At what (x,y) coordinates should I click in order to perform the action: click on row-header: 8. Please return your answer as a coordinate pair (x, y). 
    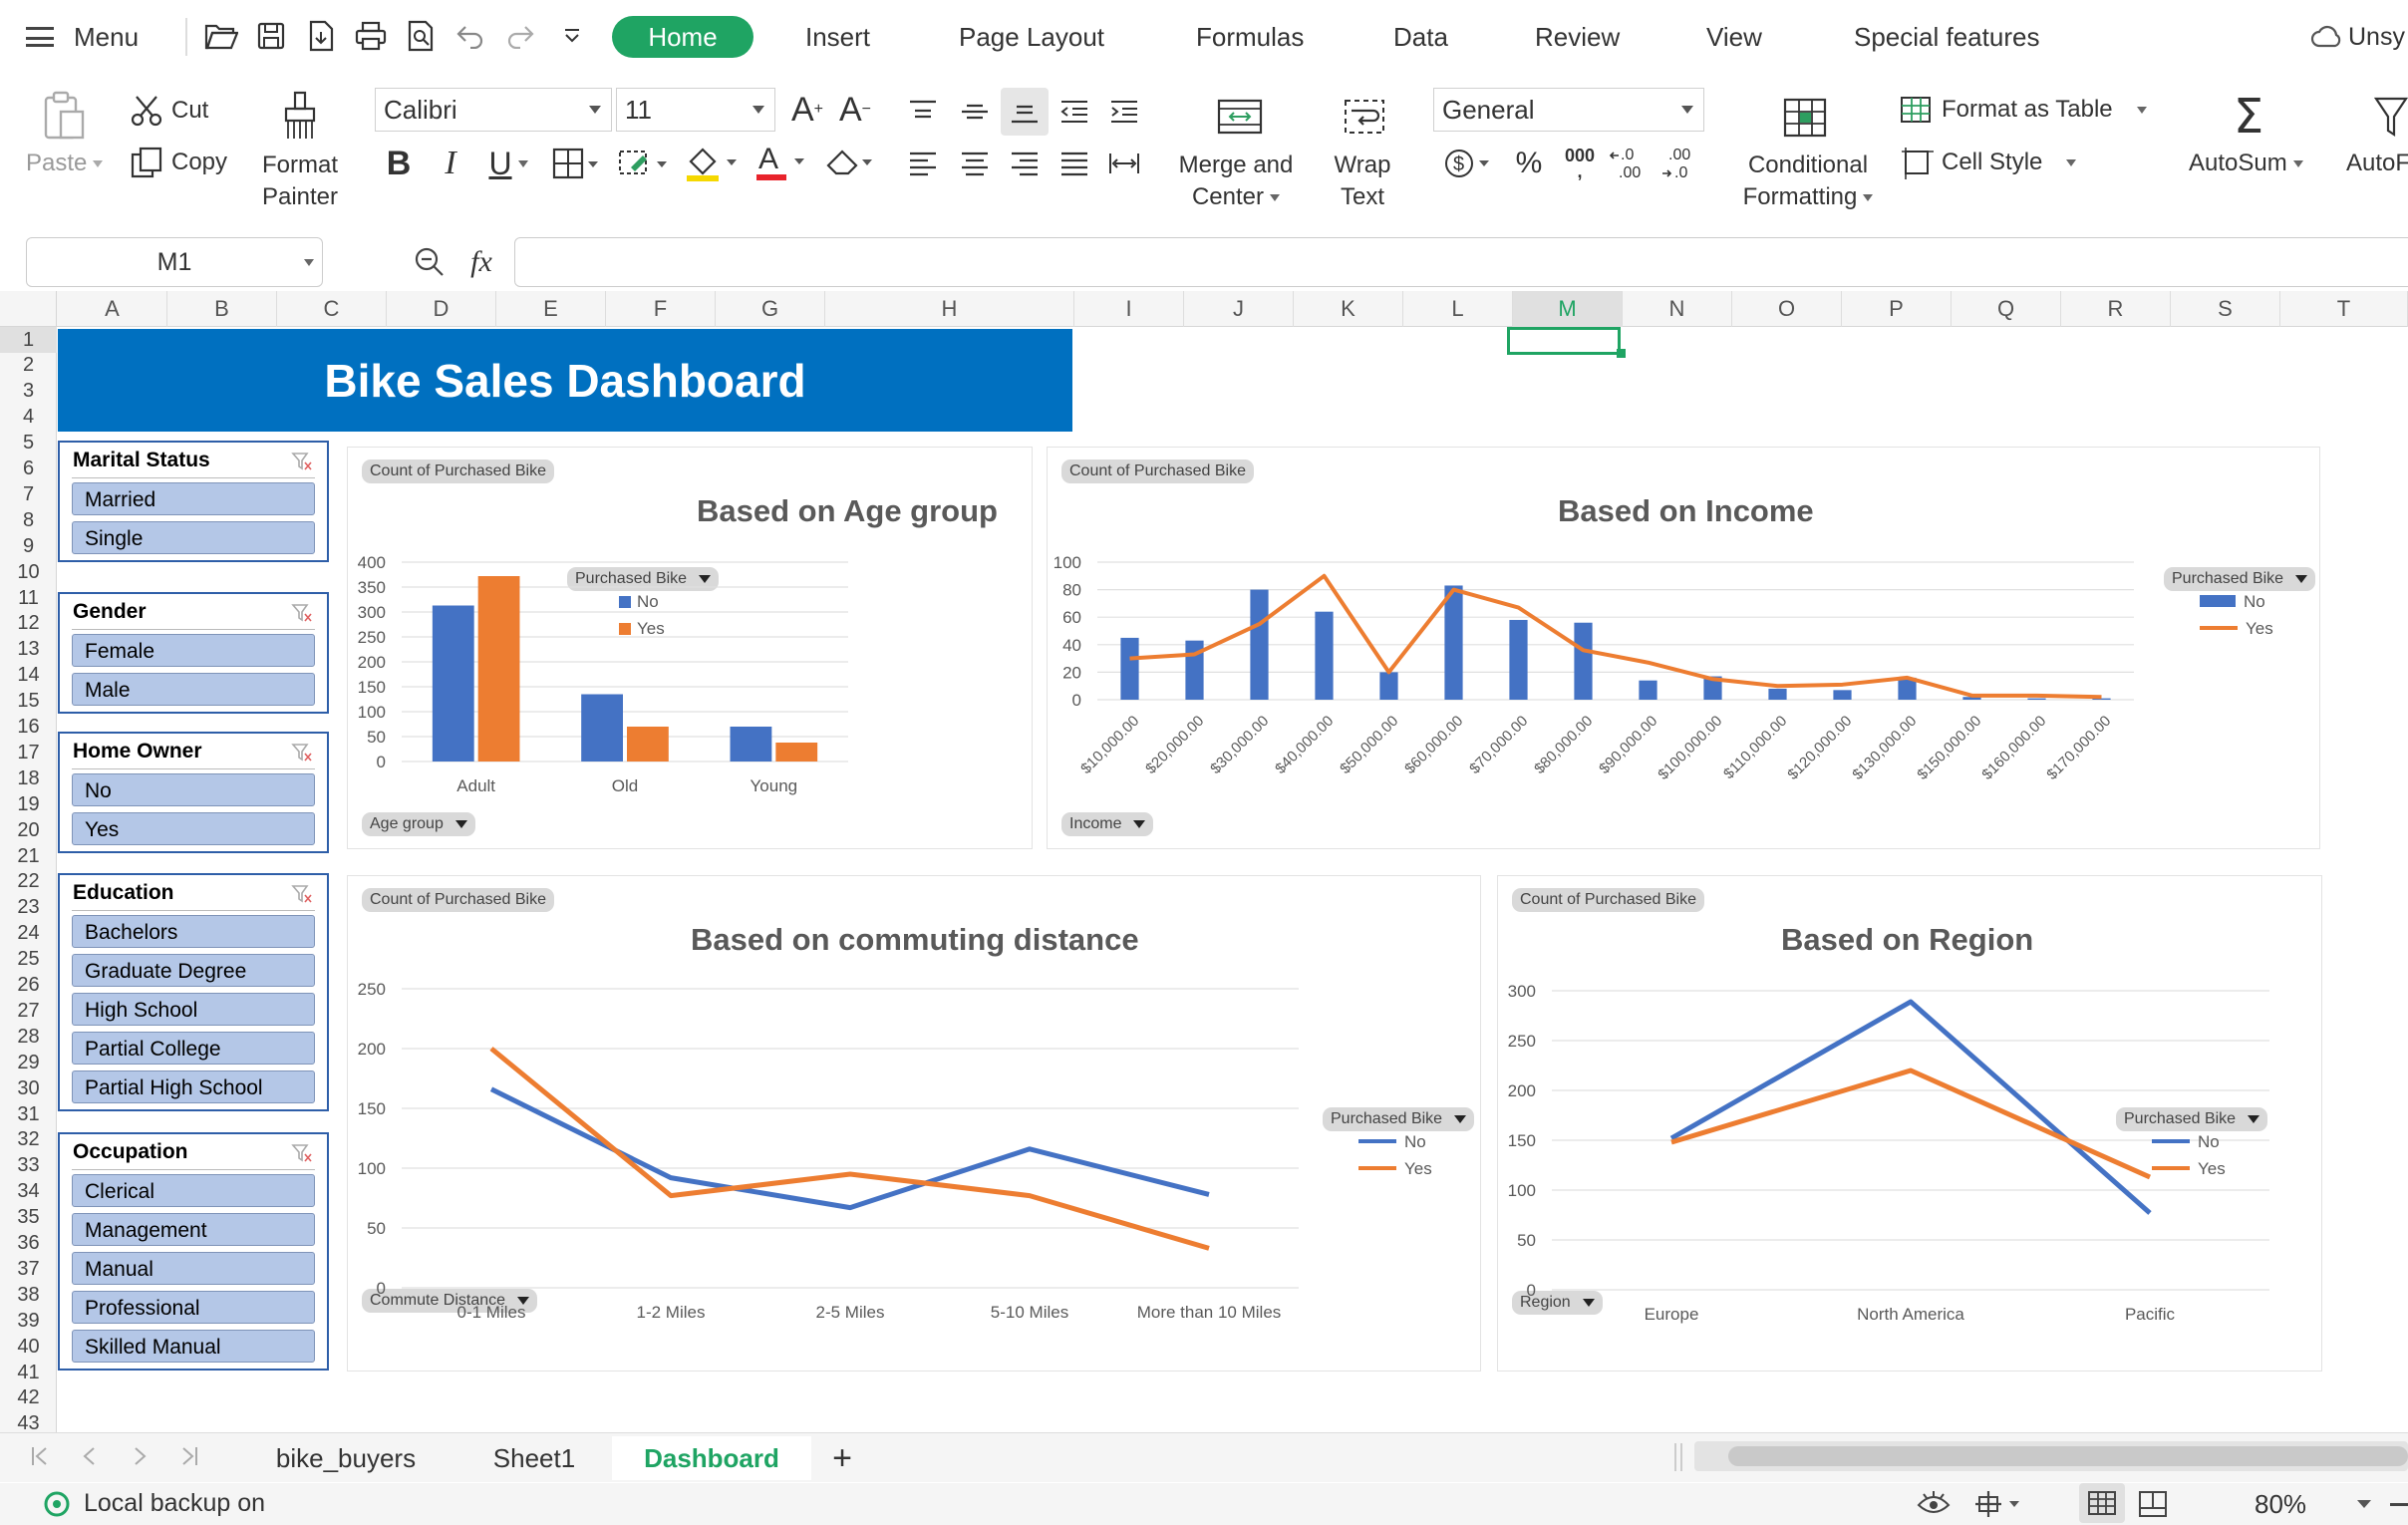
    Looking at the image, I should click on (28, 520).